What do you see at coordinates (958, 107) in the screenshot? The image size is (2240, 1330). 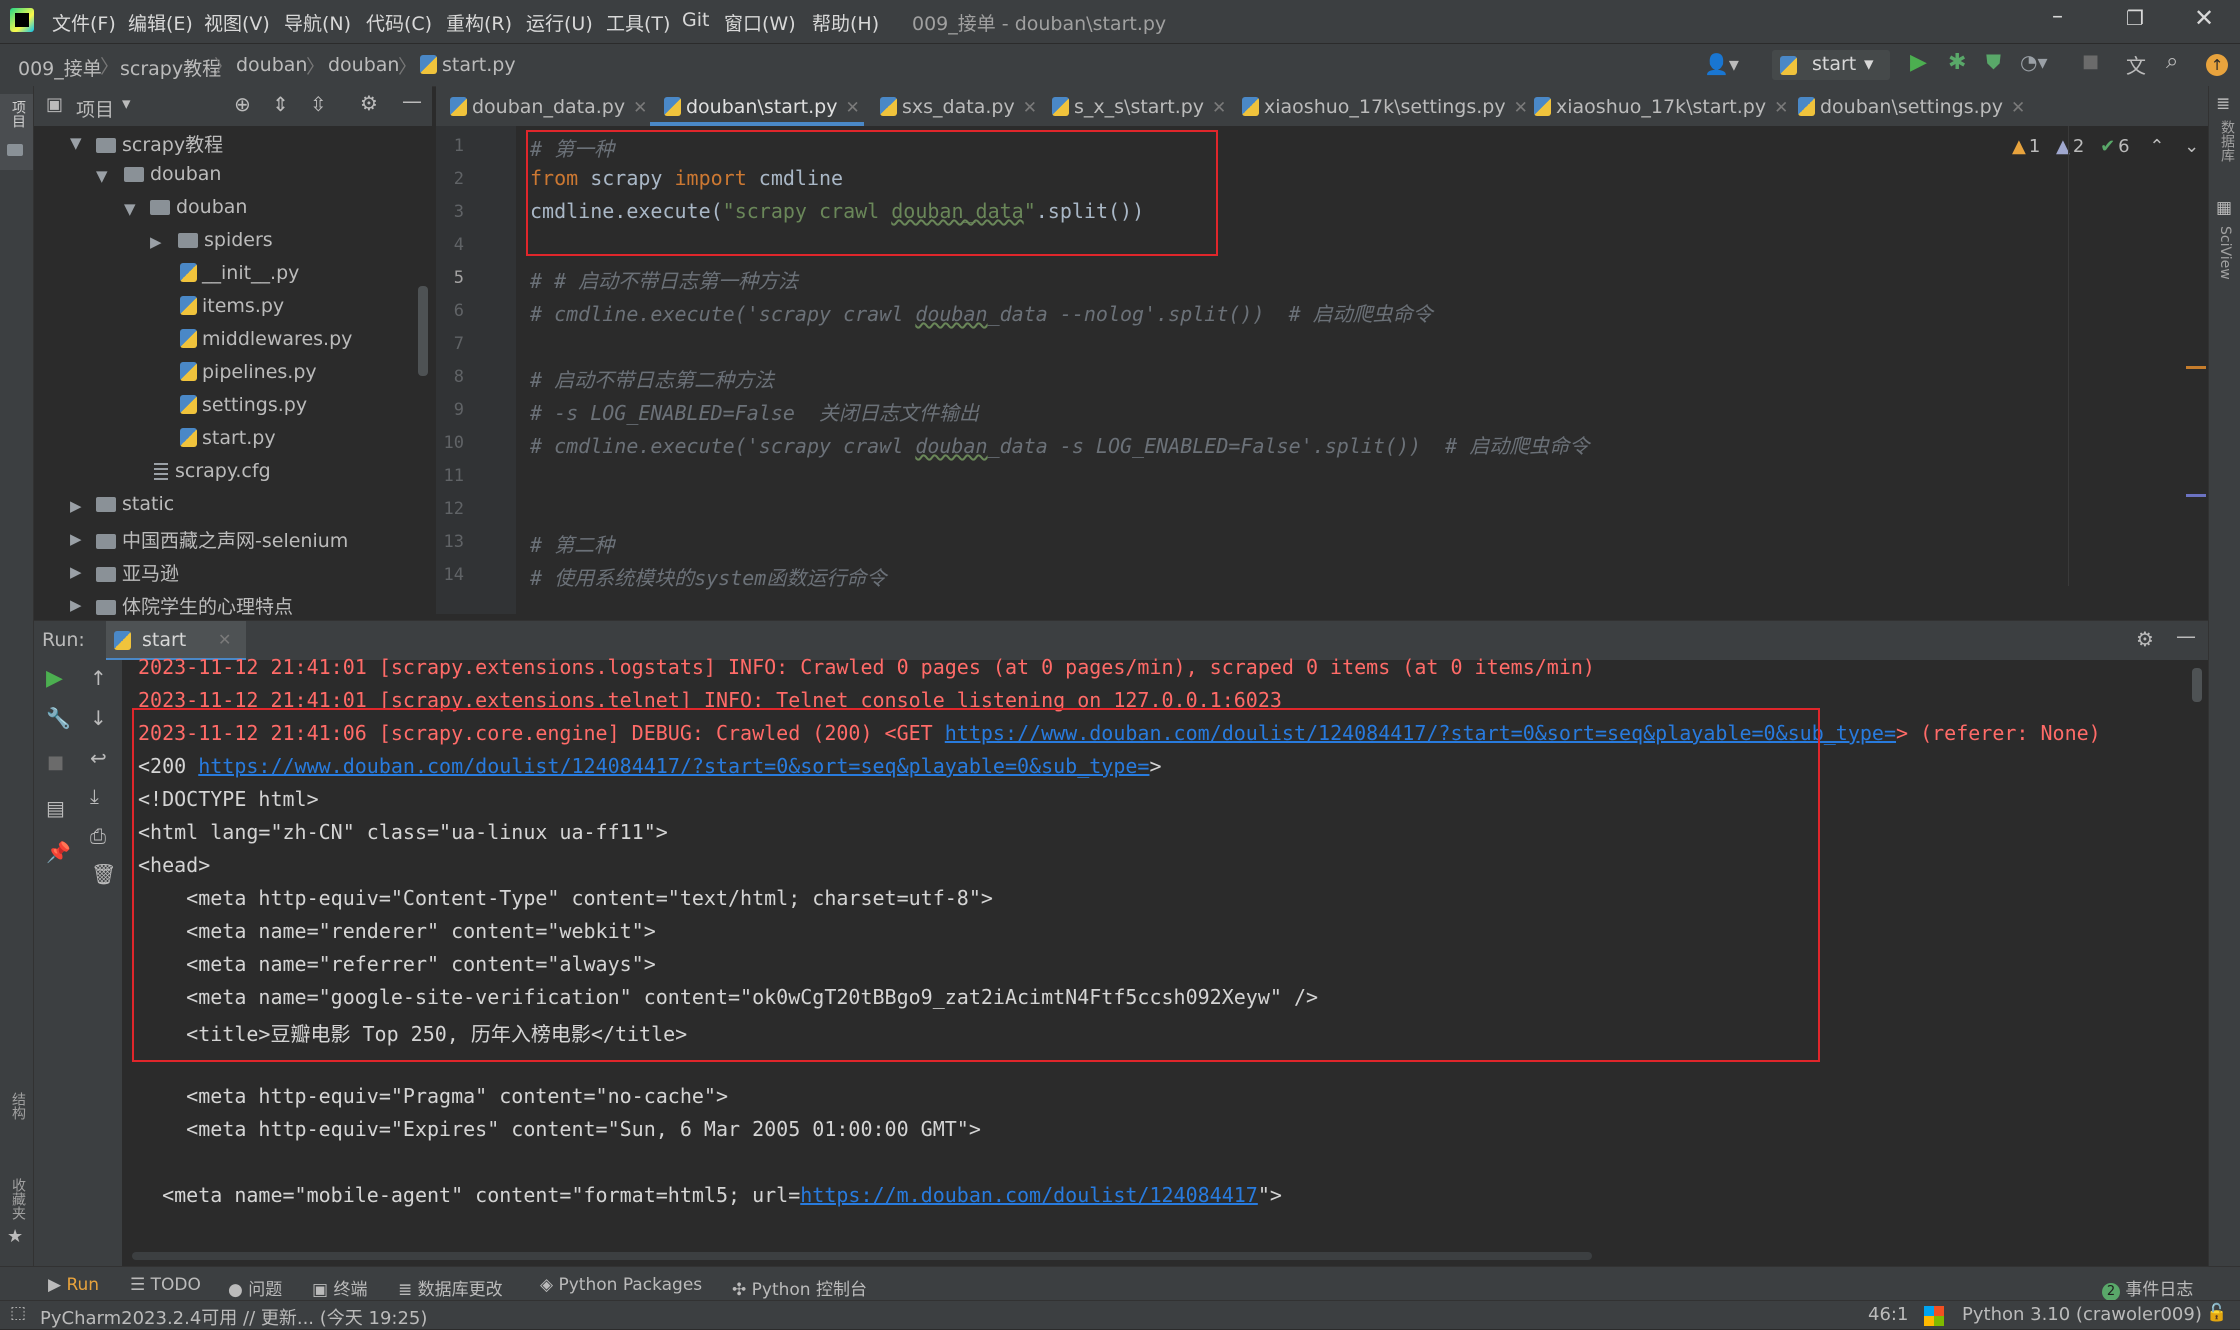 I see `tab-sxs-data: sxs_data.py ✕` at bounding box center [958, 107].